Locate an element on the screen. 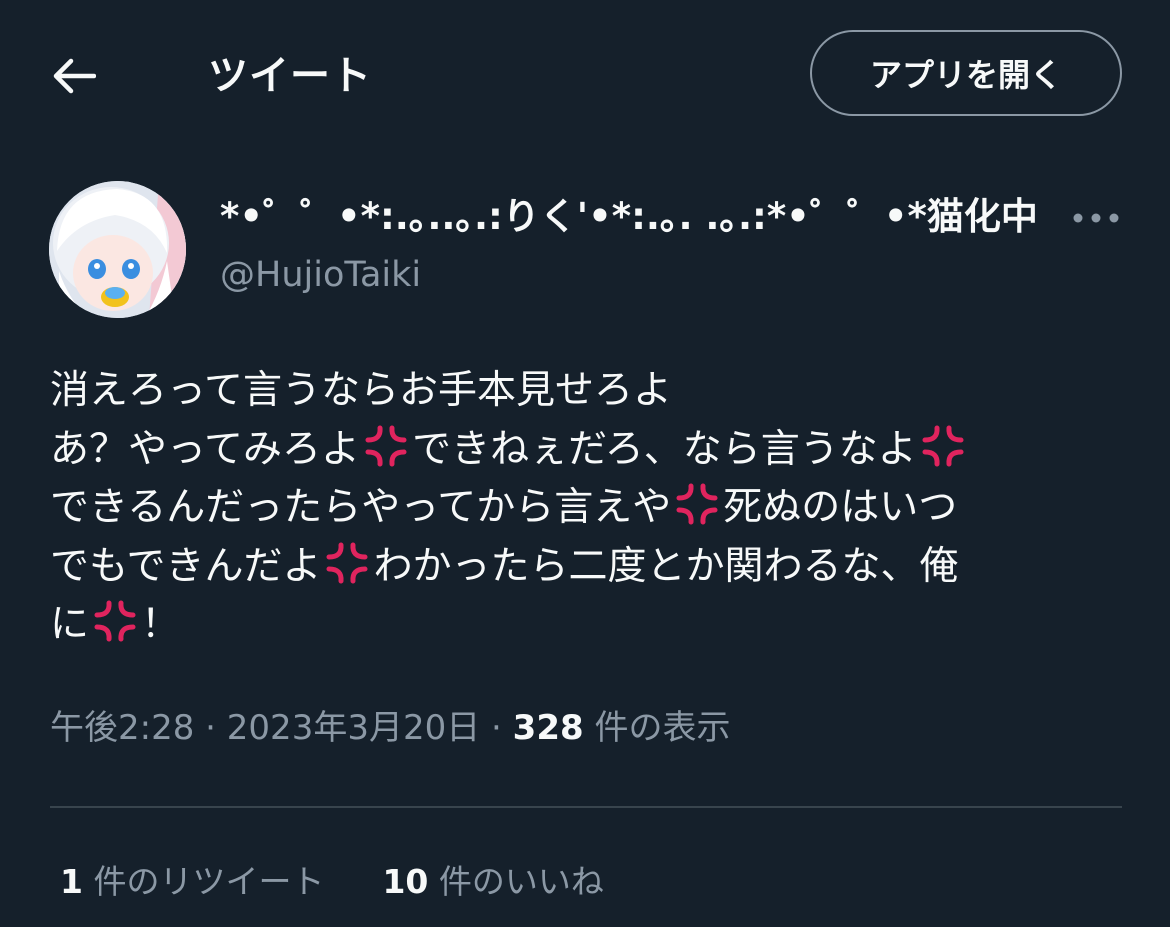 The image size is (1170, 927). tweet-text-segment: できるんだったらやってから言えや is located at coordinates (361, 507).